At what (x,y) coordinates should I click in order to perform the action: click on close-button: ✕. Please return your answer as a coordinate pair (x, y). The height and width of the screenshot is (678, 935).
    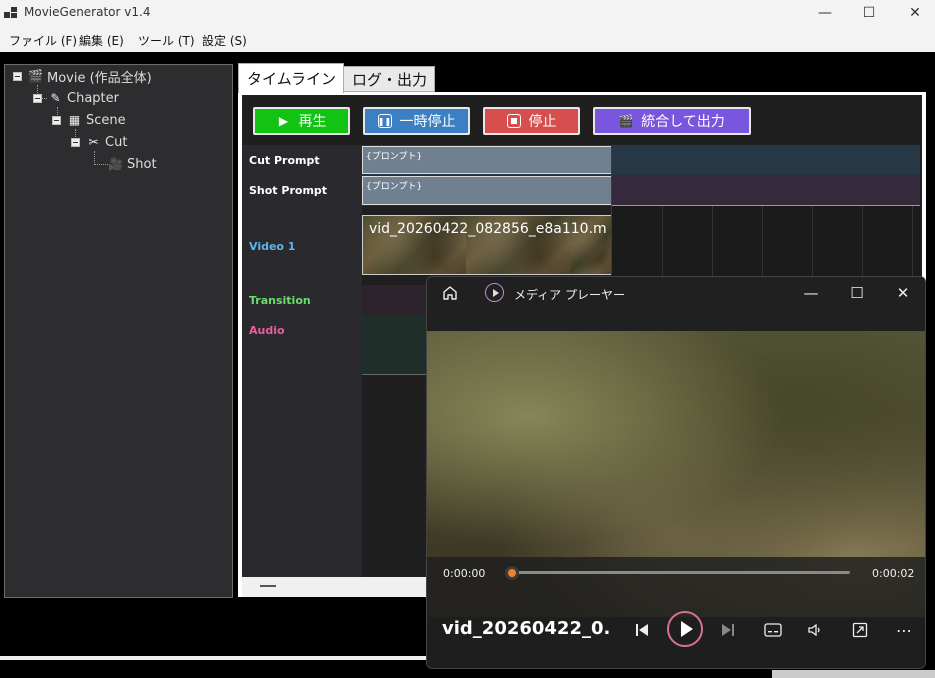
    Looking at the image, I should click on (913, 13).